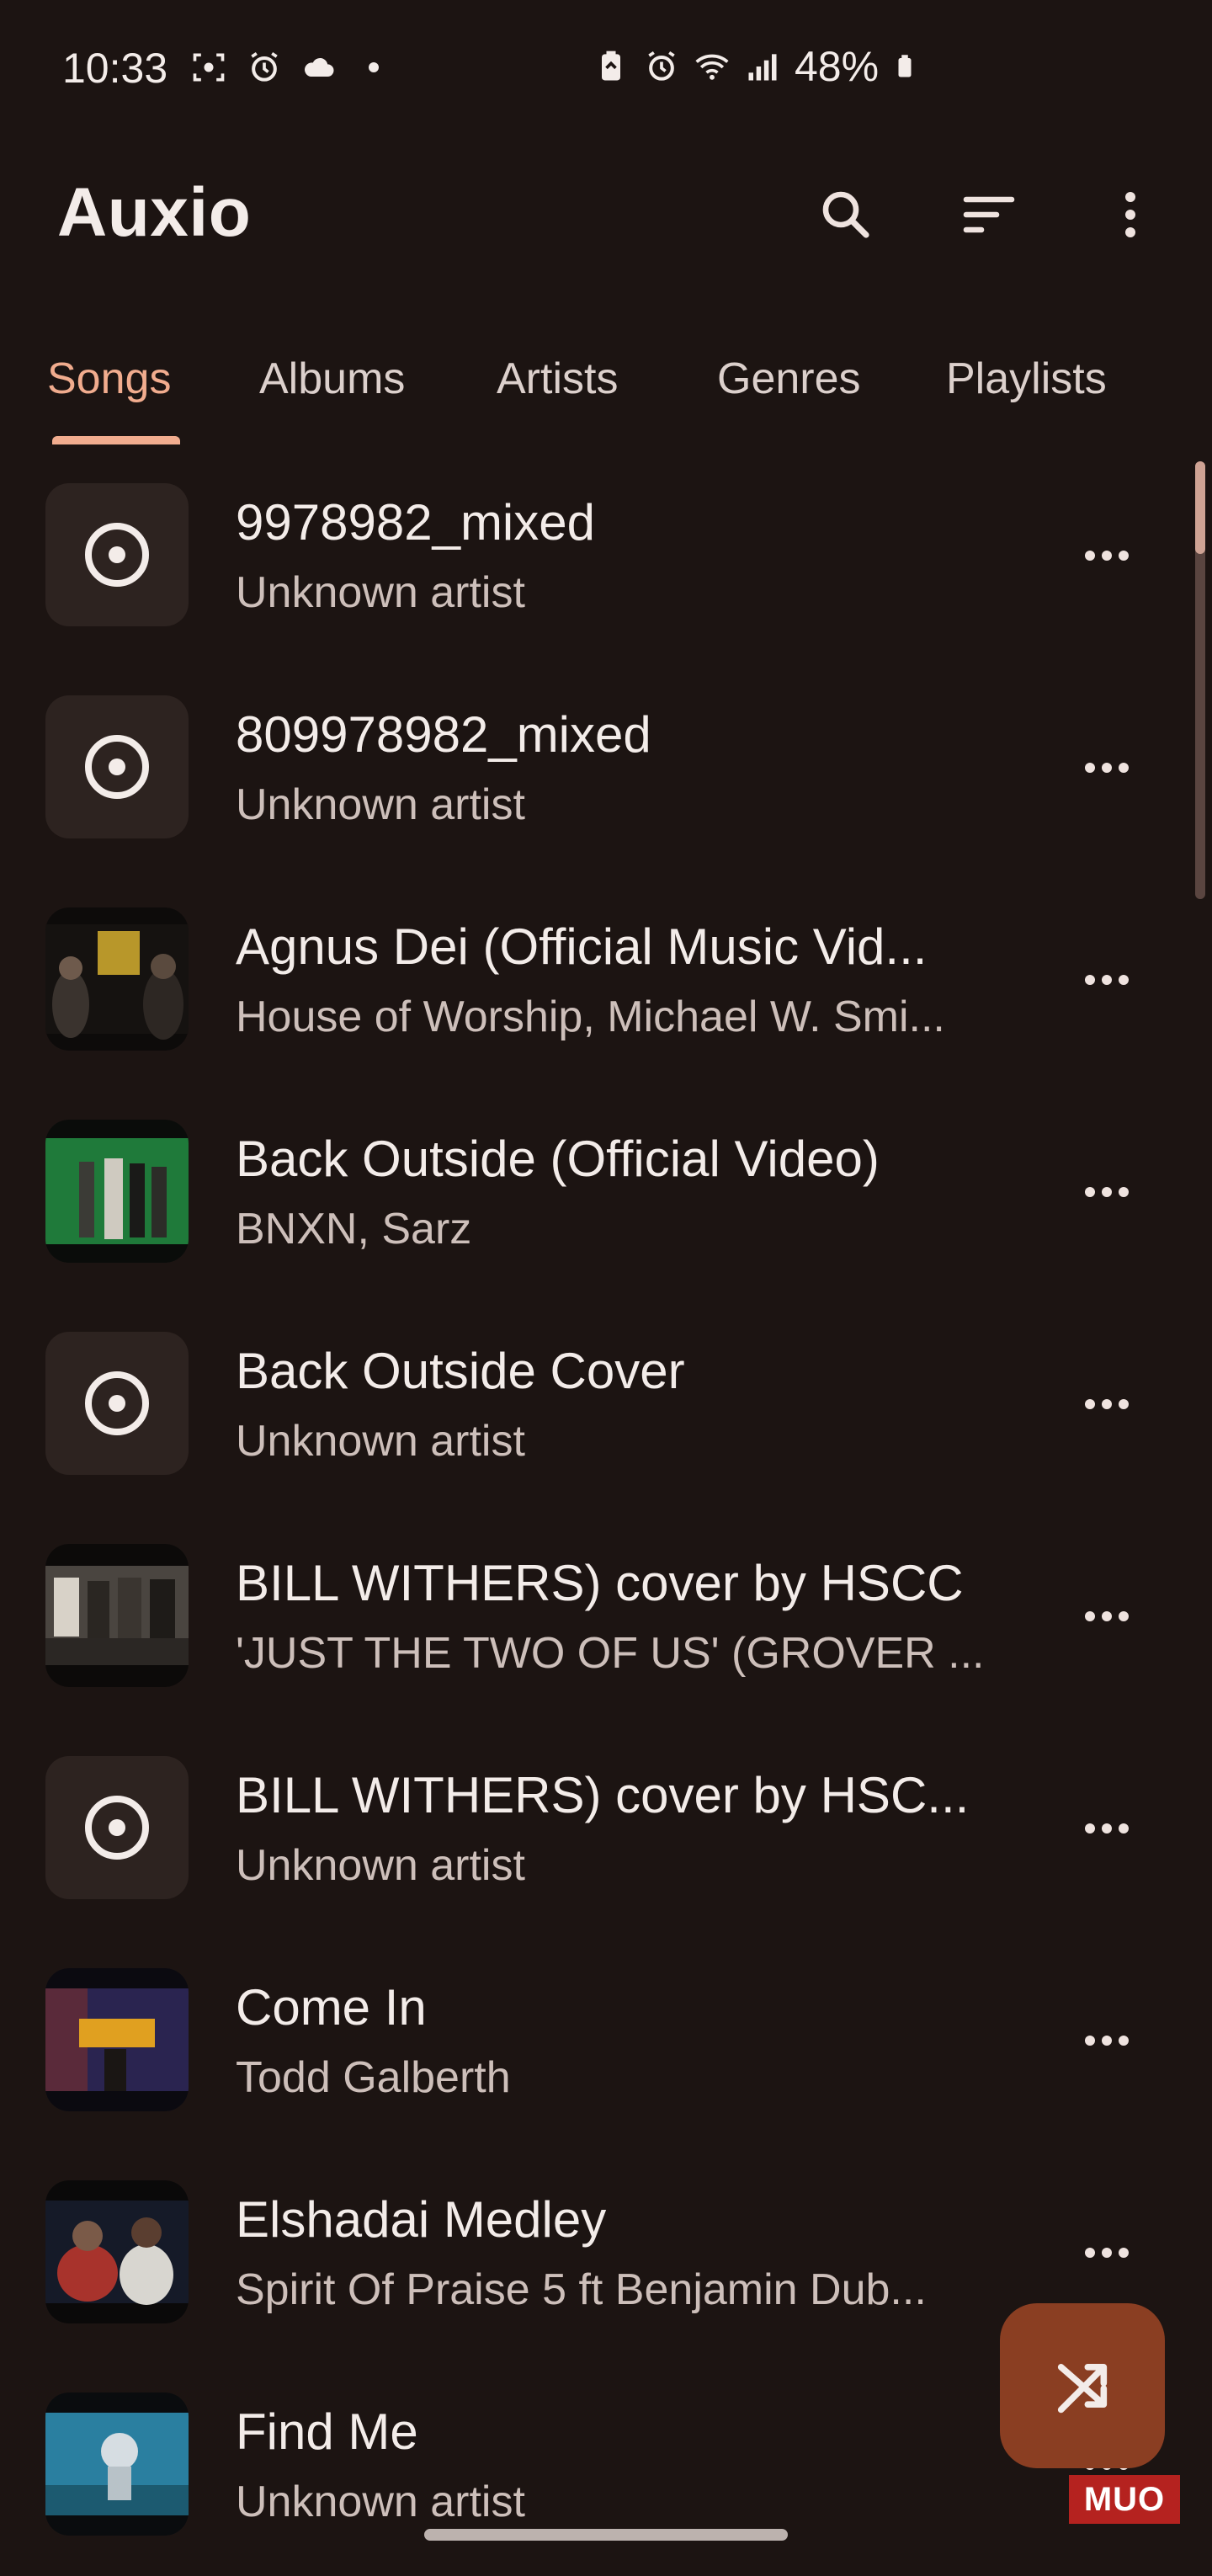 The width and height of the screenshot is (1212, 2576). Describe the element at coordinates (606, 2046) in the screenshot. I see `song-row: Come In Todd Galberth` at that location.